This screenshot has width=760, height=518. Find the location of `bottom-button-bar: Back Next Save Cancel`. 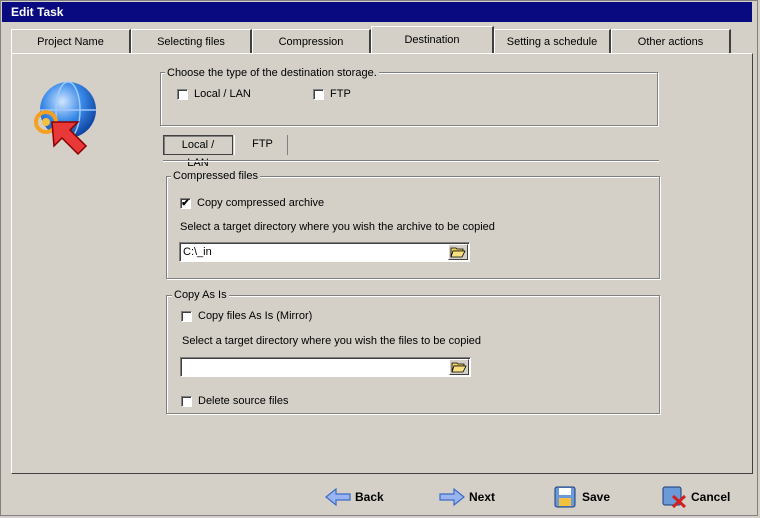

bottom-button-bar: Back Next Save Cancel is located at coordinates (382, 495).